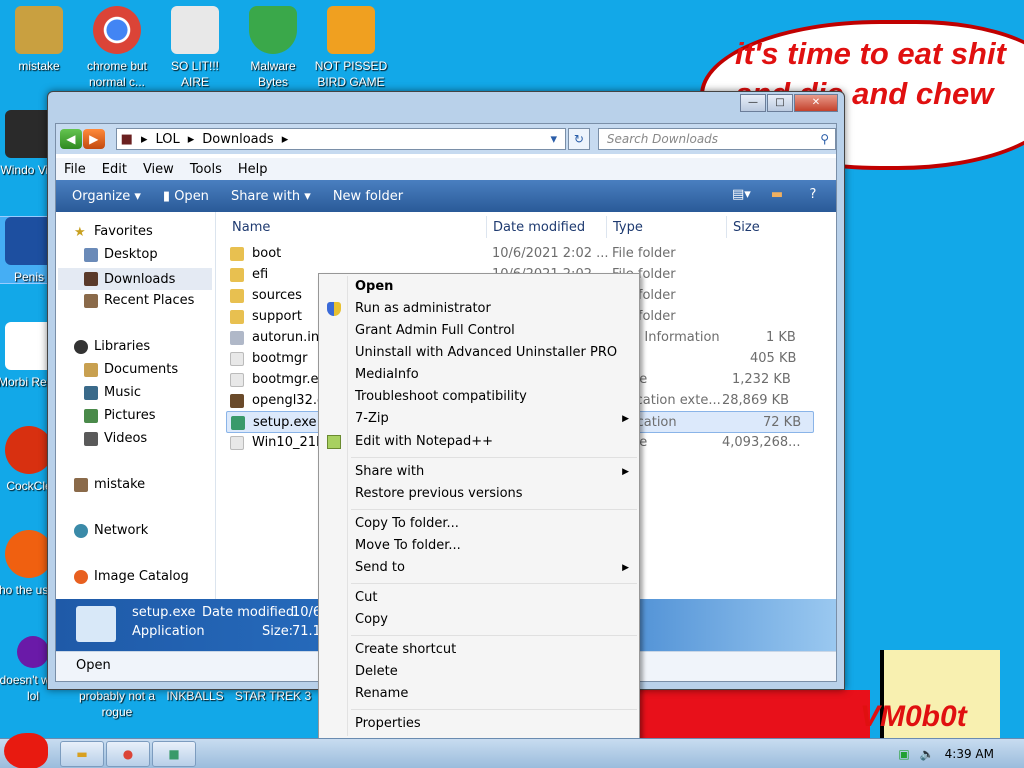 The image size is (1024, 768). Describe the element at coordinates (340, 139) in the screenshot. I see `address-field: ■ ▸ LOL ▸ Downloads ▸ ▾` at that location.